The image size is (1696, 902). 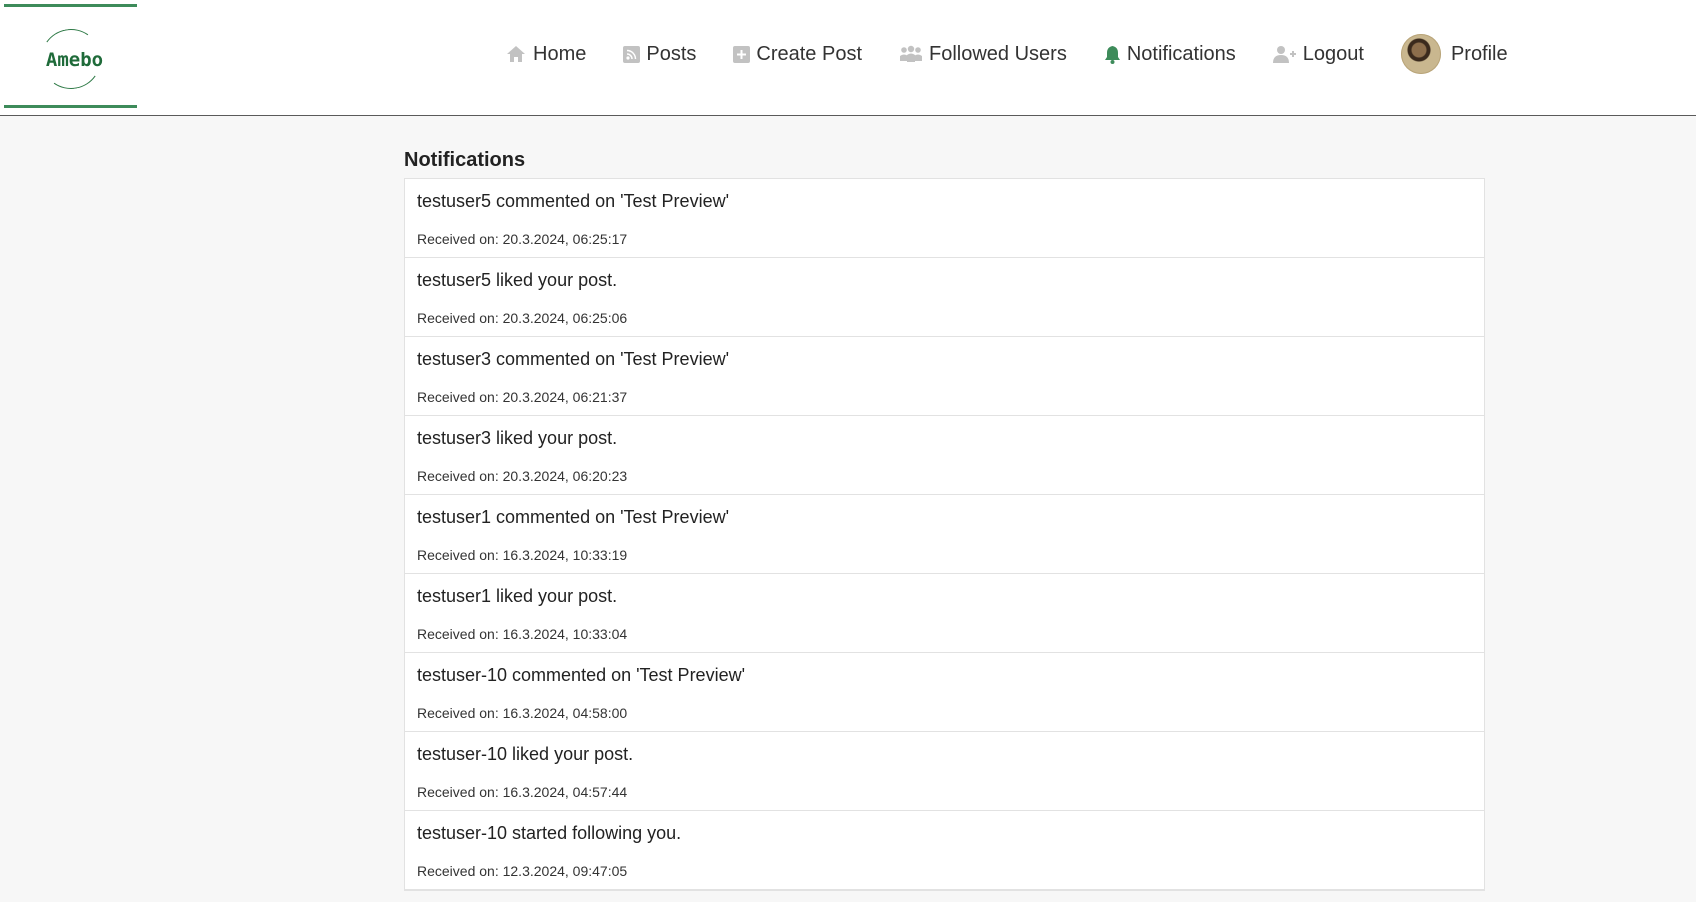 What do you see at coordinates (1181, 53) in the screenshot?
I see `nav-notifications-label: Notifications` at bounding box center [1181, 53].